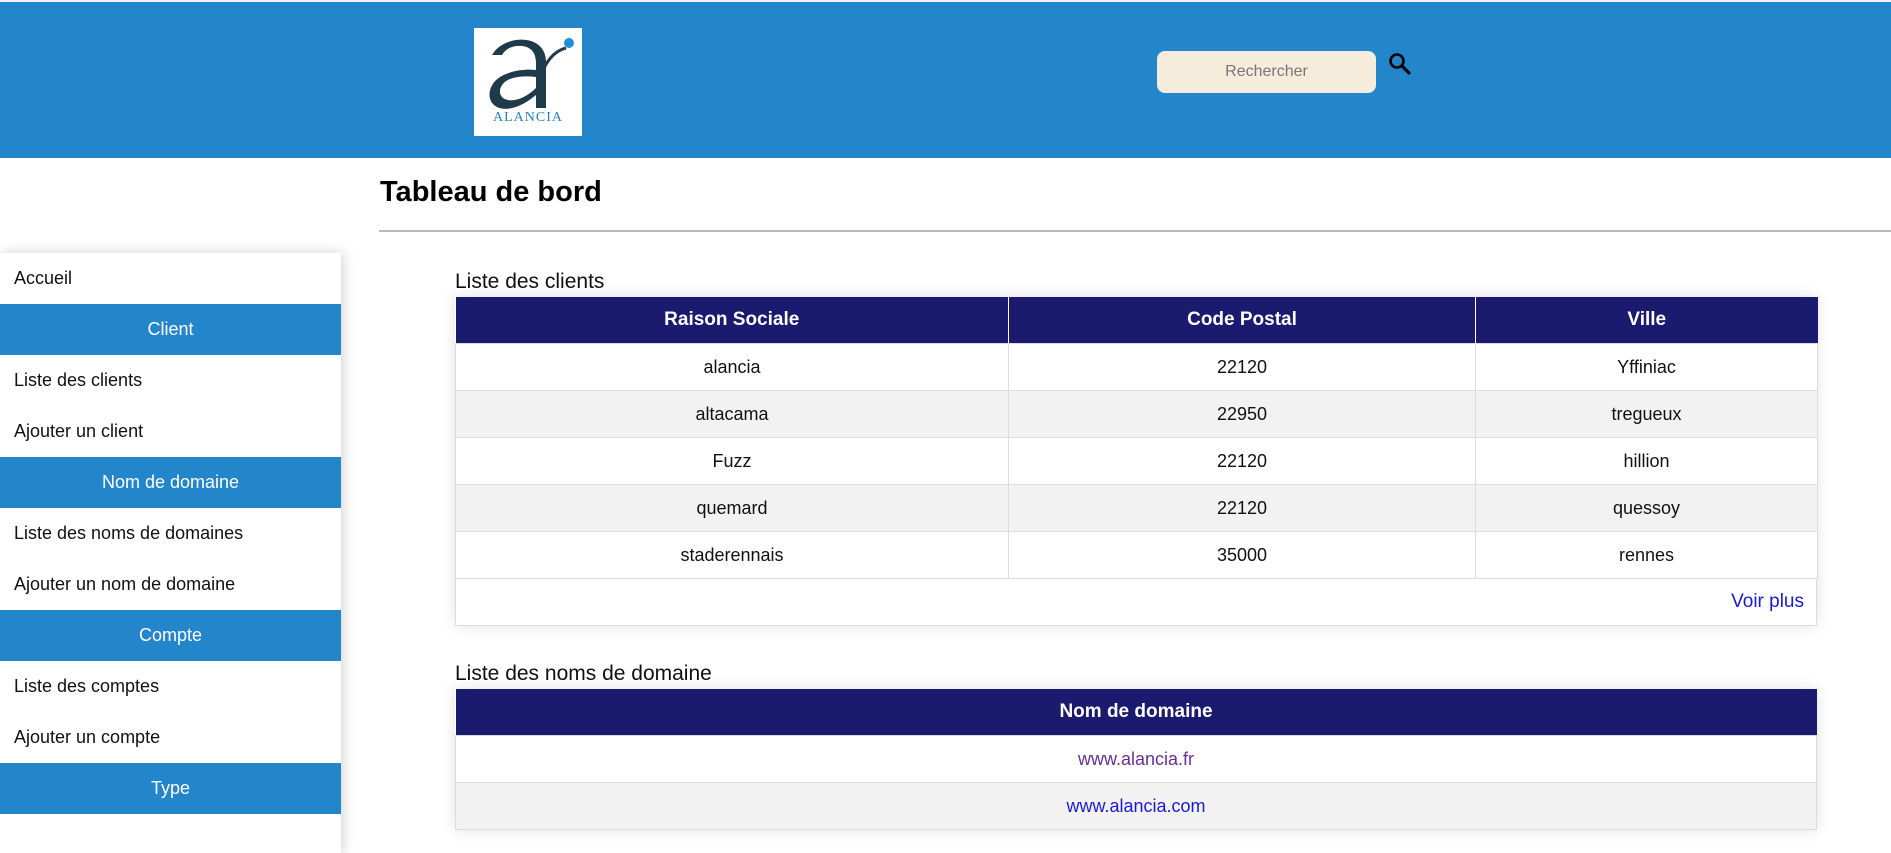 This screenshot has height=853, width=1891. I want to click on cell-raison-sociale: alancia, so click(732, 367).